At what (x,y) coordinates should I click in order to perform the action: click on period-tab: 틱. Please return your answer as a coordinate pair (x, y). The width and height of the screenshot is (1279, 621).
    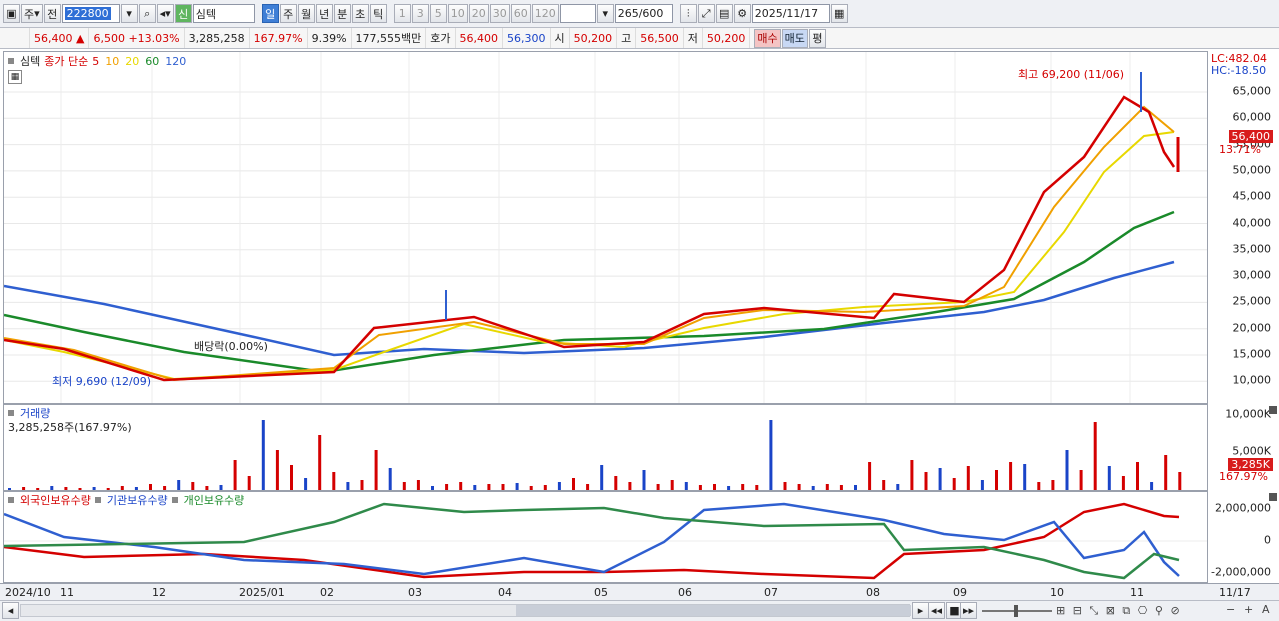
    Looking at the image, I should click on (378, 13).